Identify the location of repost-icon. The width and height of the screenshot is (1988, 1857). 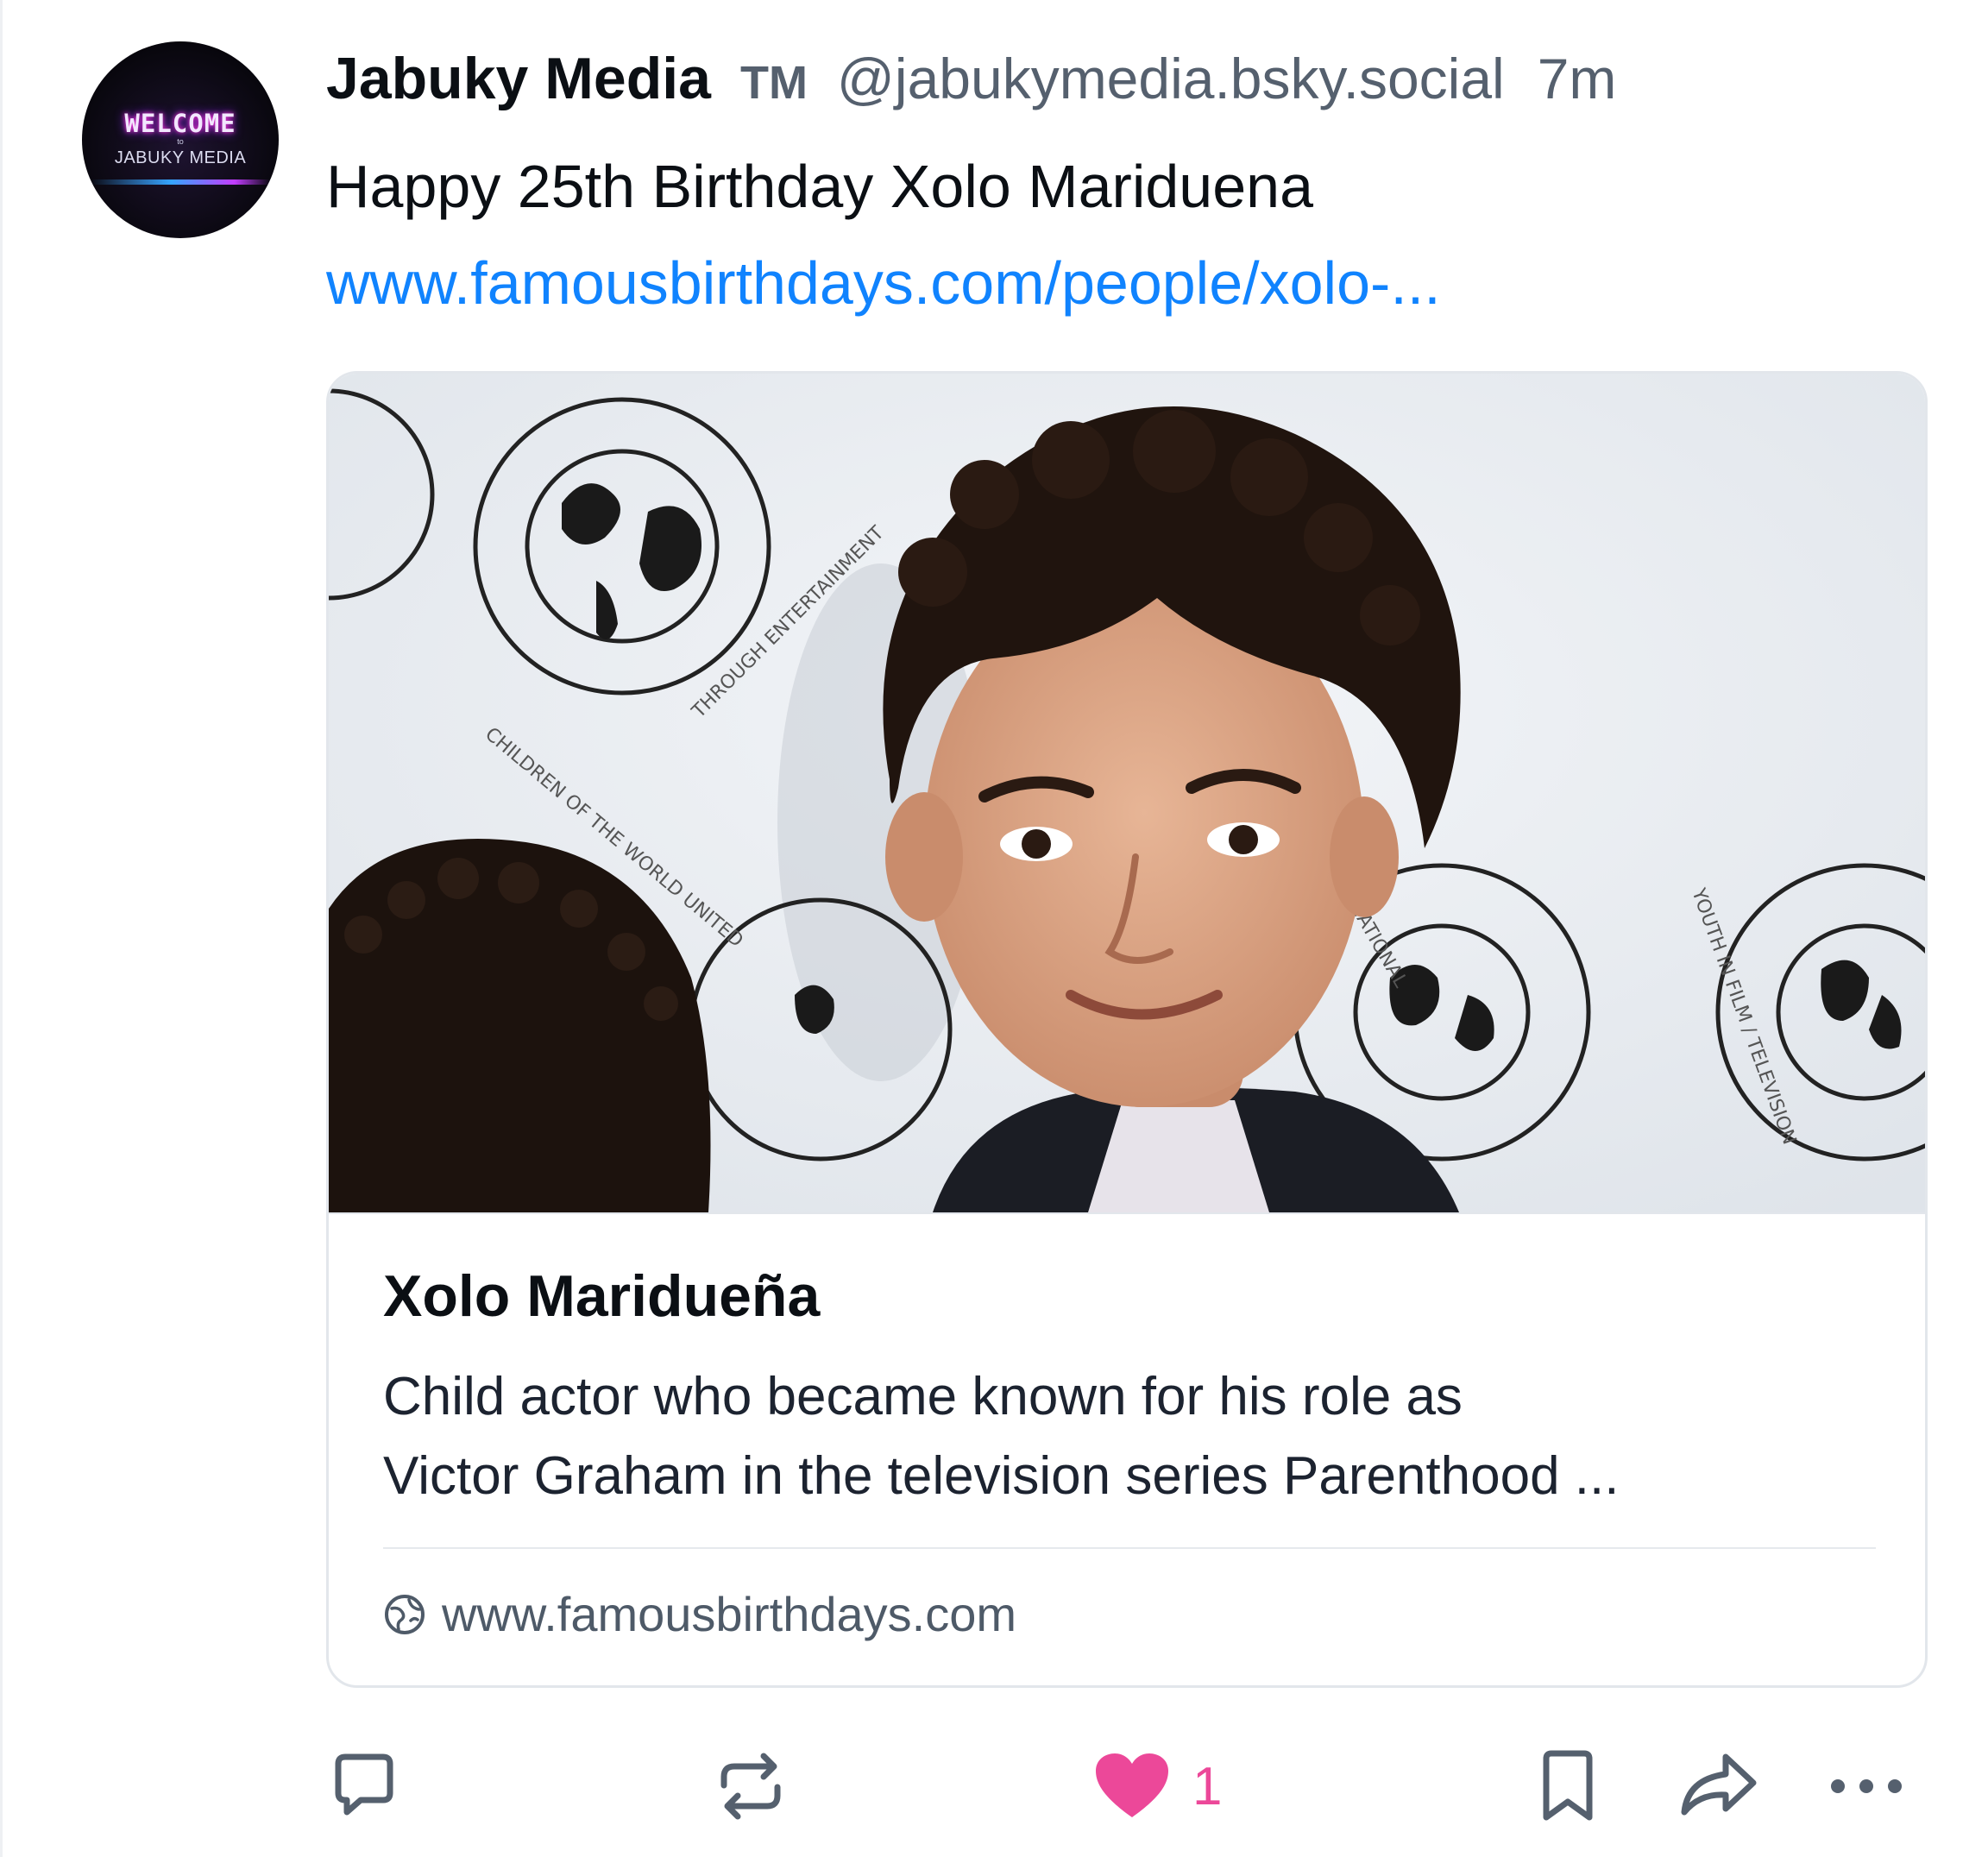
(750, 1786).